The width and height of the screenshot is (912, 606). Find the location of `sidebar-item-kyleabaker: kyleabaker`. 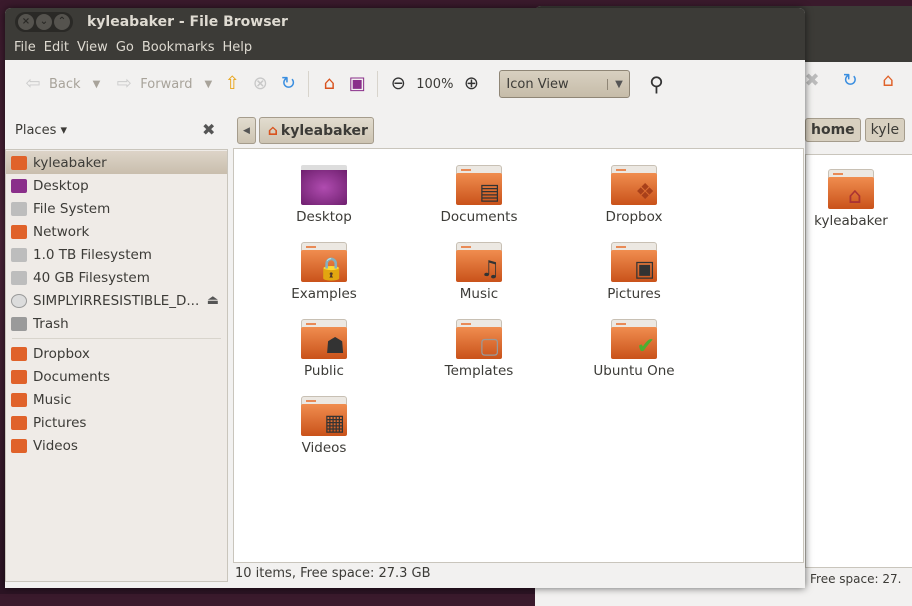

sidebar-item-kyleabaker: kyleabaker is located at coordinates (116, 162).